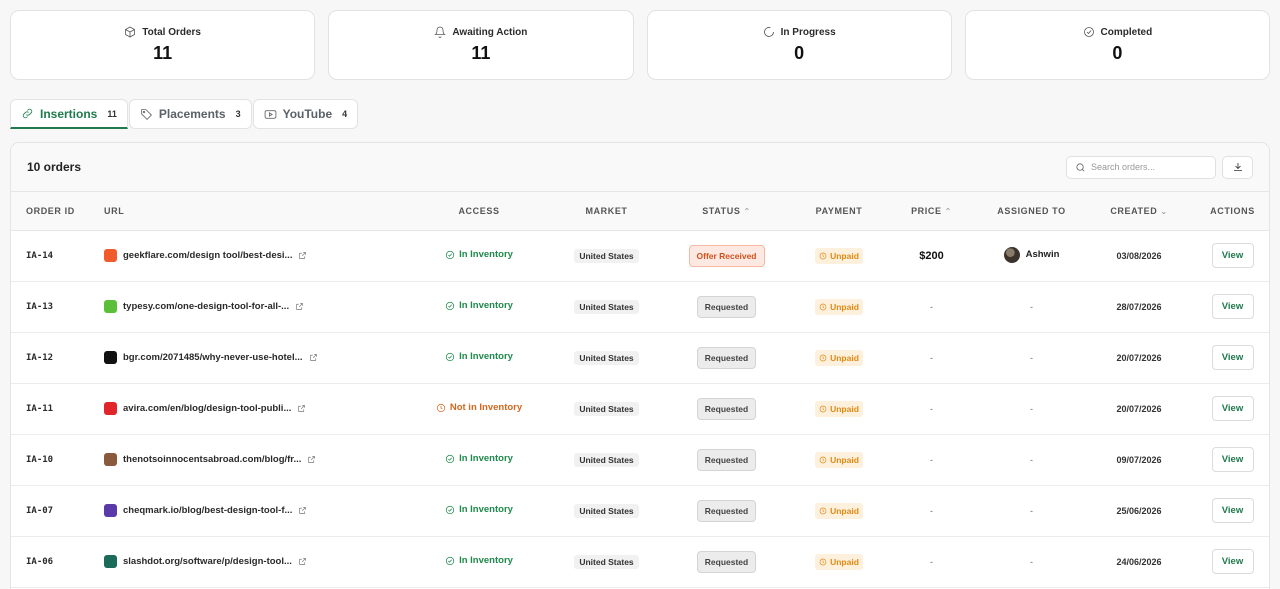 This screenshot has height=589, width=1280. I want to click on tab-label: Insertions, so click(69, 113).